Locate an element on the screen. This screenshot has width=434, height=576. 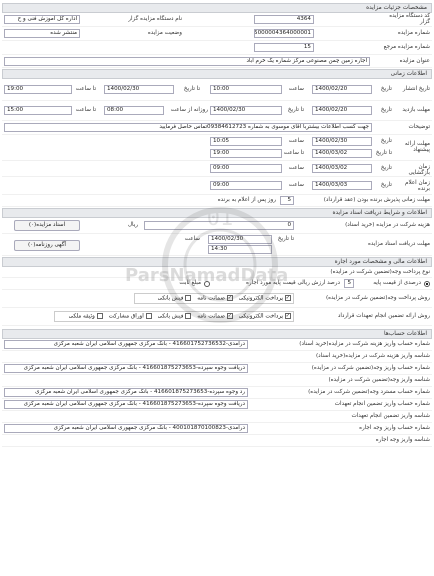
guarantee-property-label: وثیقه ملکی is located at coordinates (81, 316).